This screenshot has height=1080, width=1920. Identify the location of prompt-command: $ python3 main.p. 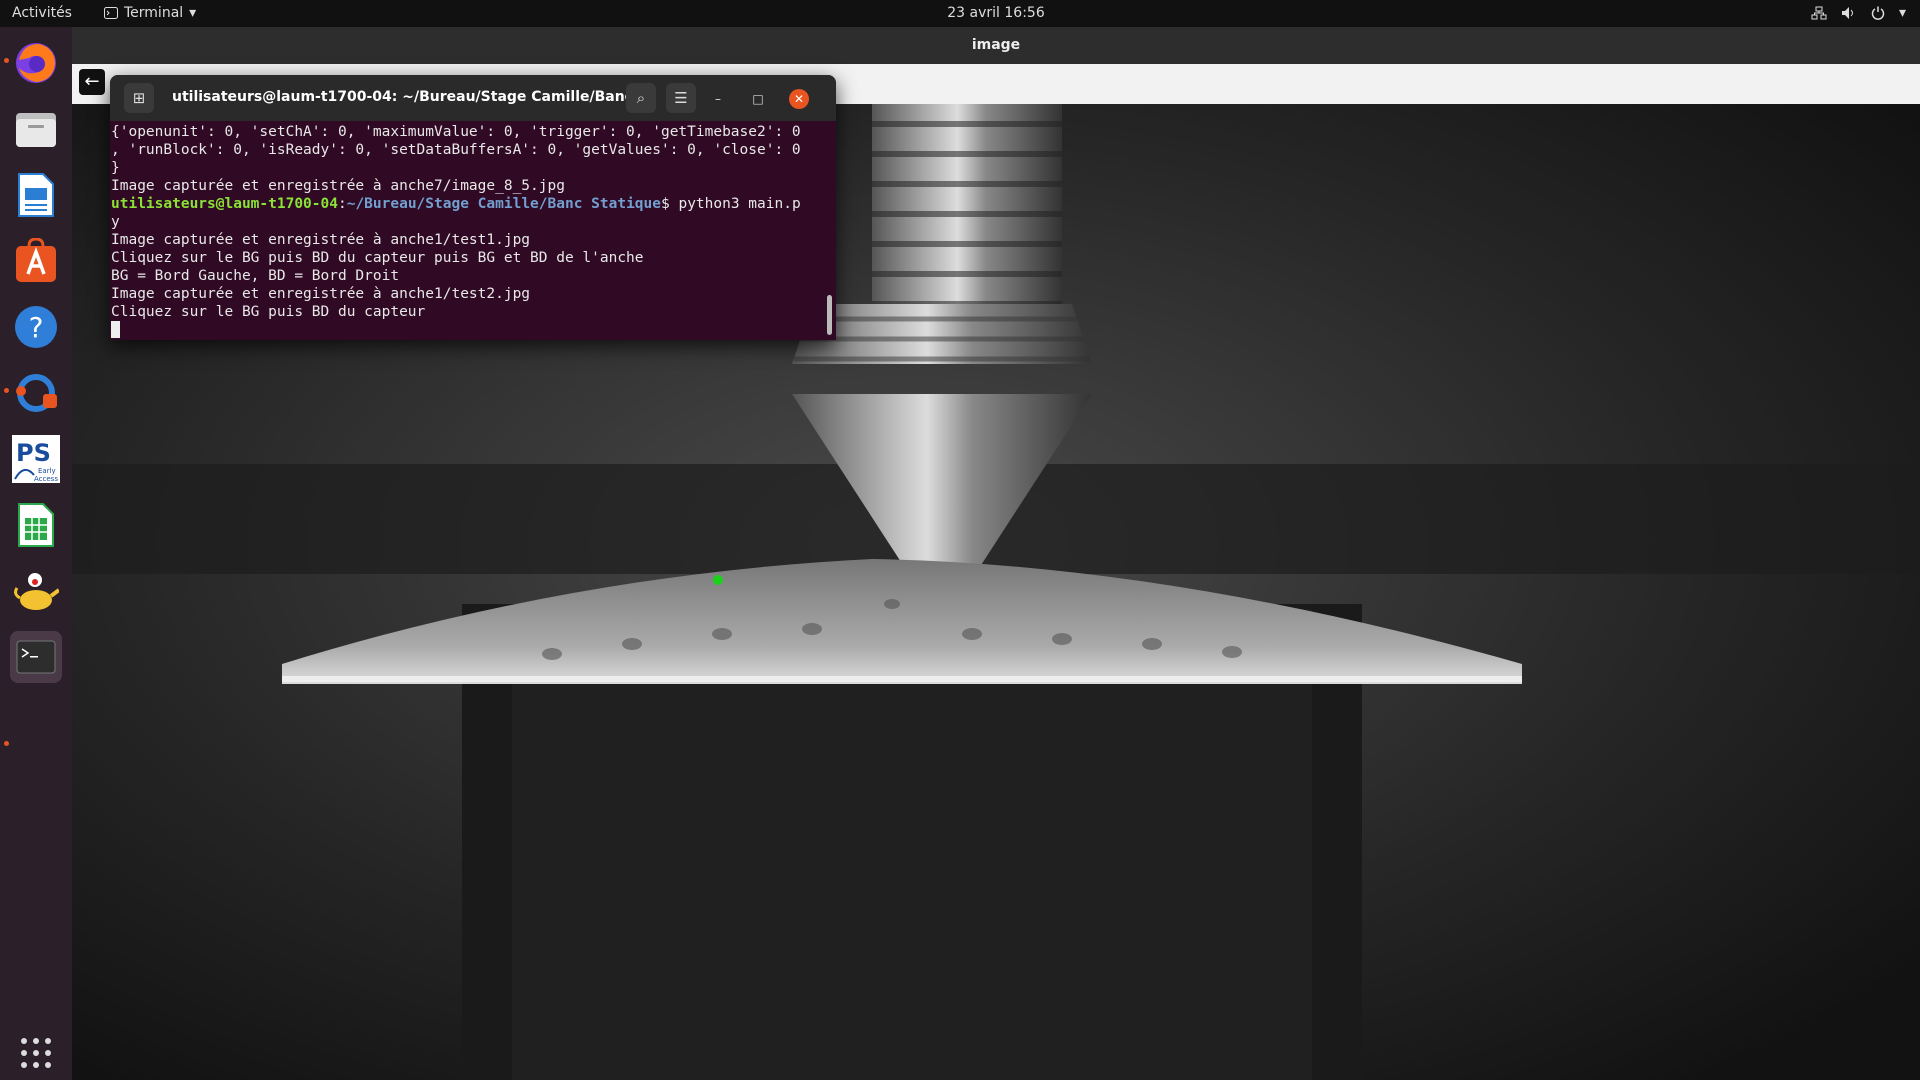
(731, 204).